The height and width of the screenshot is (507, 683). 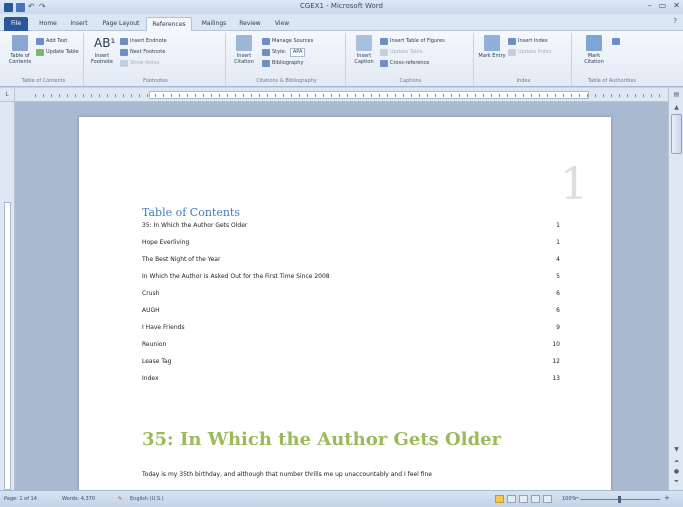 What do you see at coordinates (120, 499) in the screenshot?
I see `proofing-icon: ✎` at bounding box center [120, 499].